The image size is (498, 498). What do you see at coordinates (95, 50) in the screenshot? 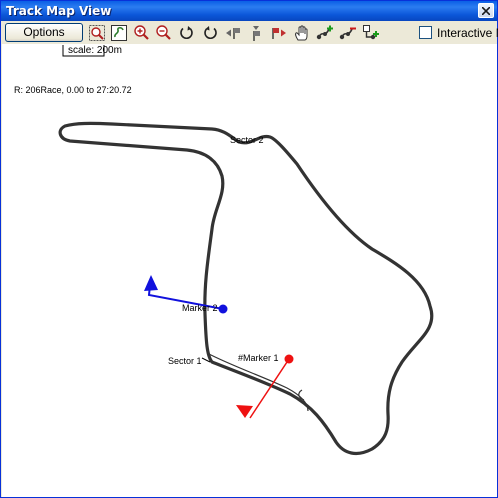
I see `scale-label: scale: 200m` at bounding box center [95, 50].